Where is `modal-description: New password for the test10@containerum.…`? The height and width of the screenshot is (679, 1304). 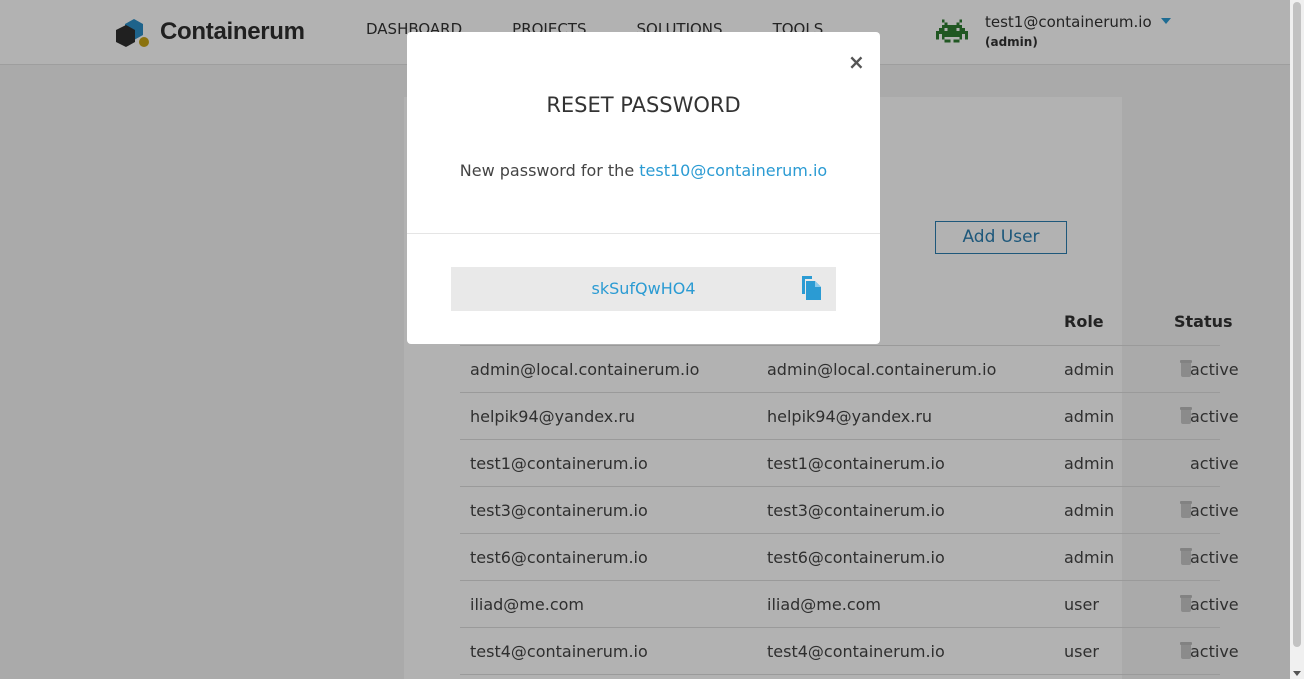
modal-description: New password for the test10@containerum.… is located at coordinates (643, 170).